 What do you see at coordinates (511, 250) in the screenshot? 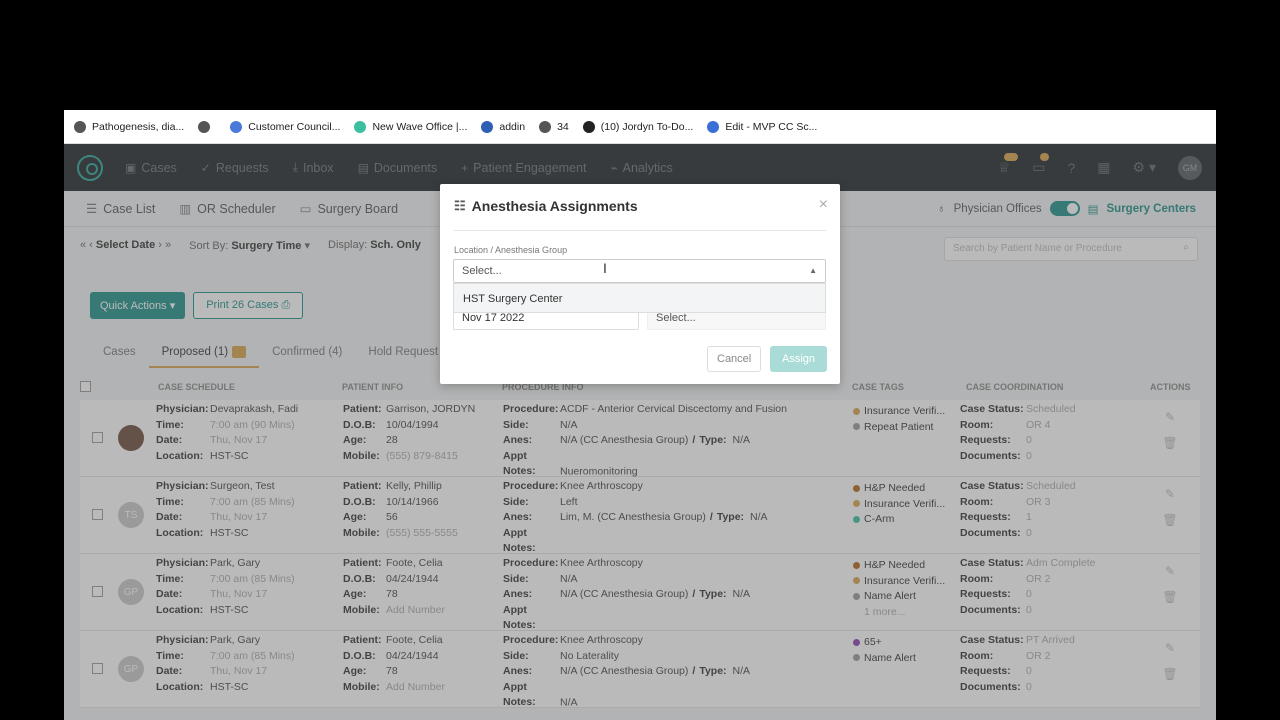
I see `location-field-label: Location / Anesthesia Group` at bounding box center [511, 250].